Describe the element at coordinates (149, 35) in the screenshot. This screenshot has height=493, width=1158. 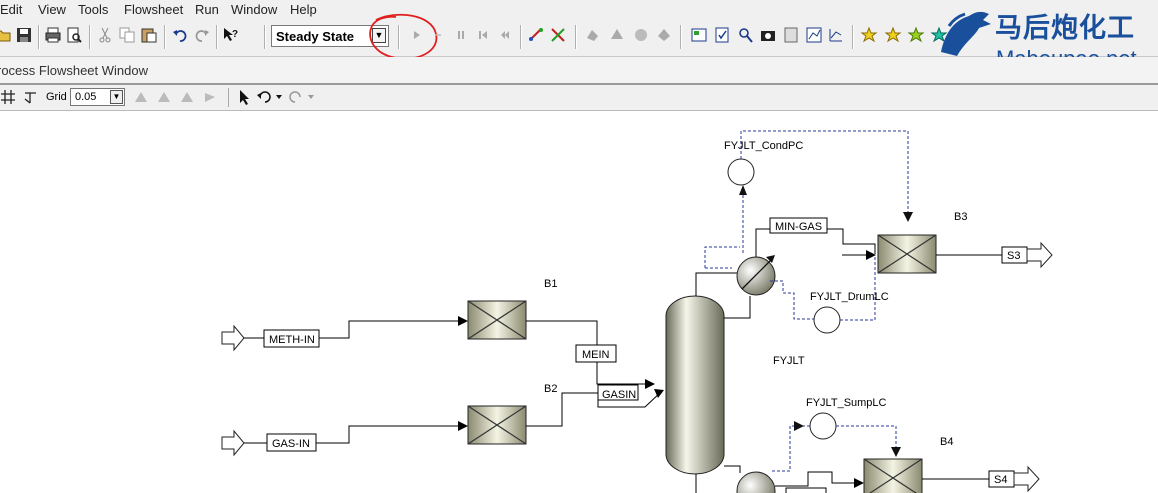
I see `paste-icon` at that location.